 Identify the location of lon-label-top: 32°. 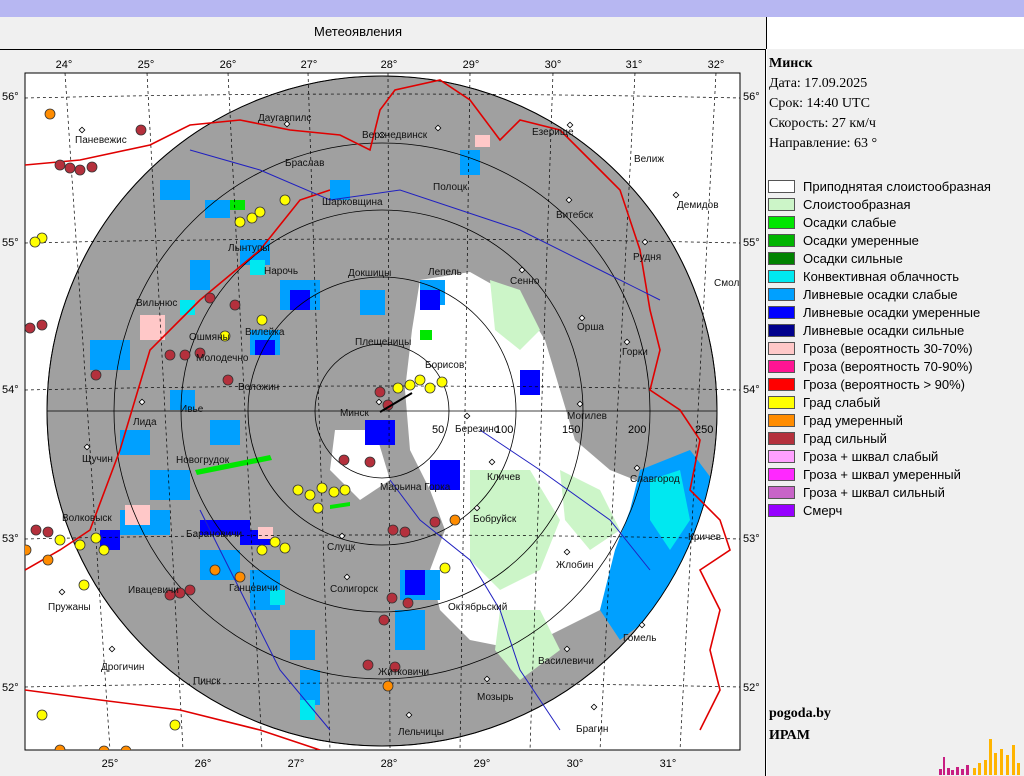
(716, 65).